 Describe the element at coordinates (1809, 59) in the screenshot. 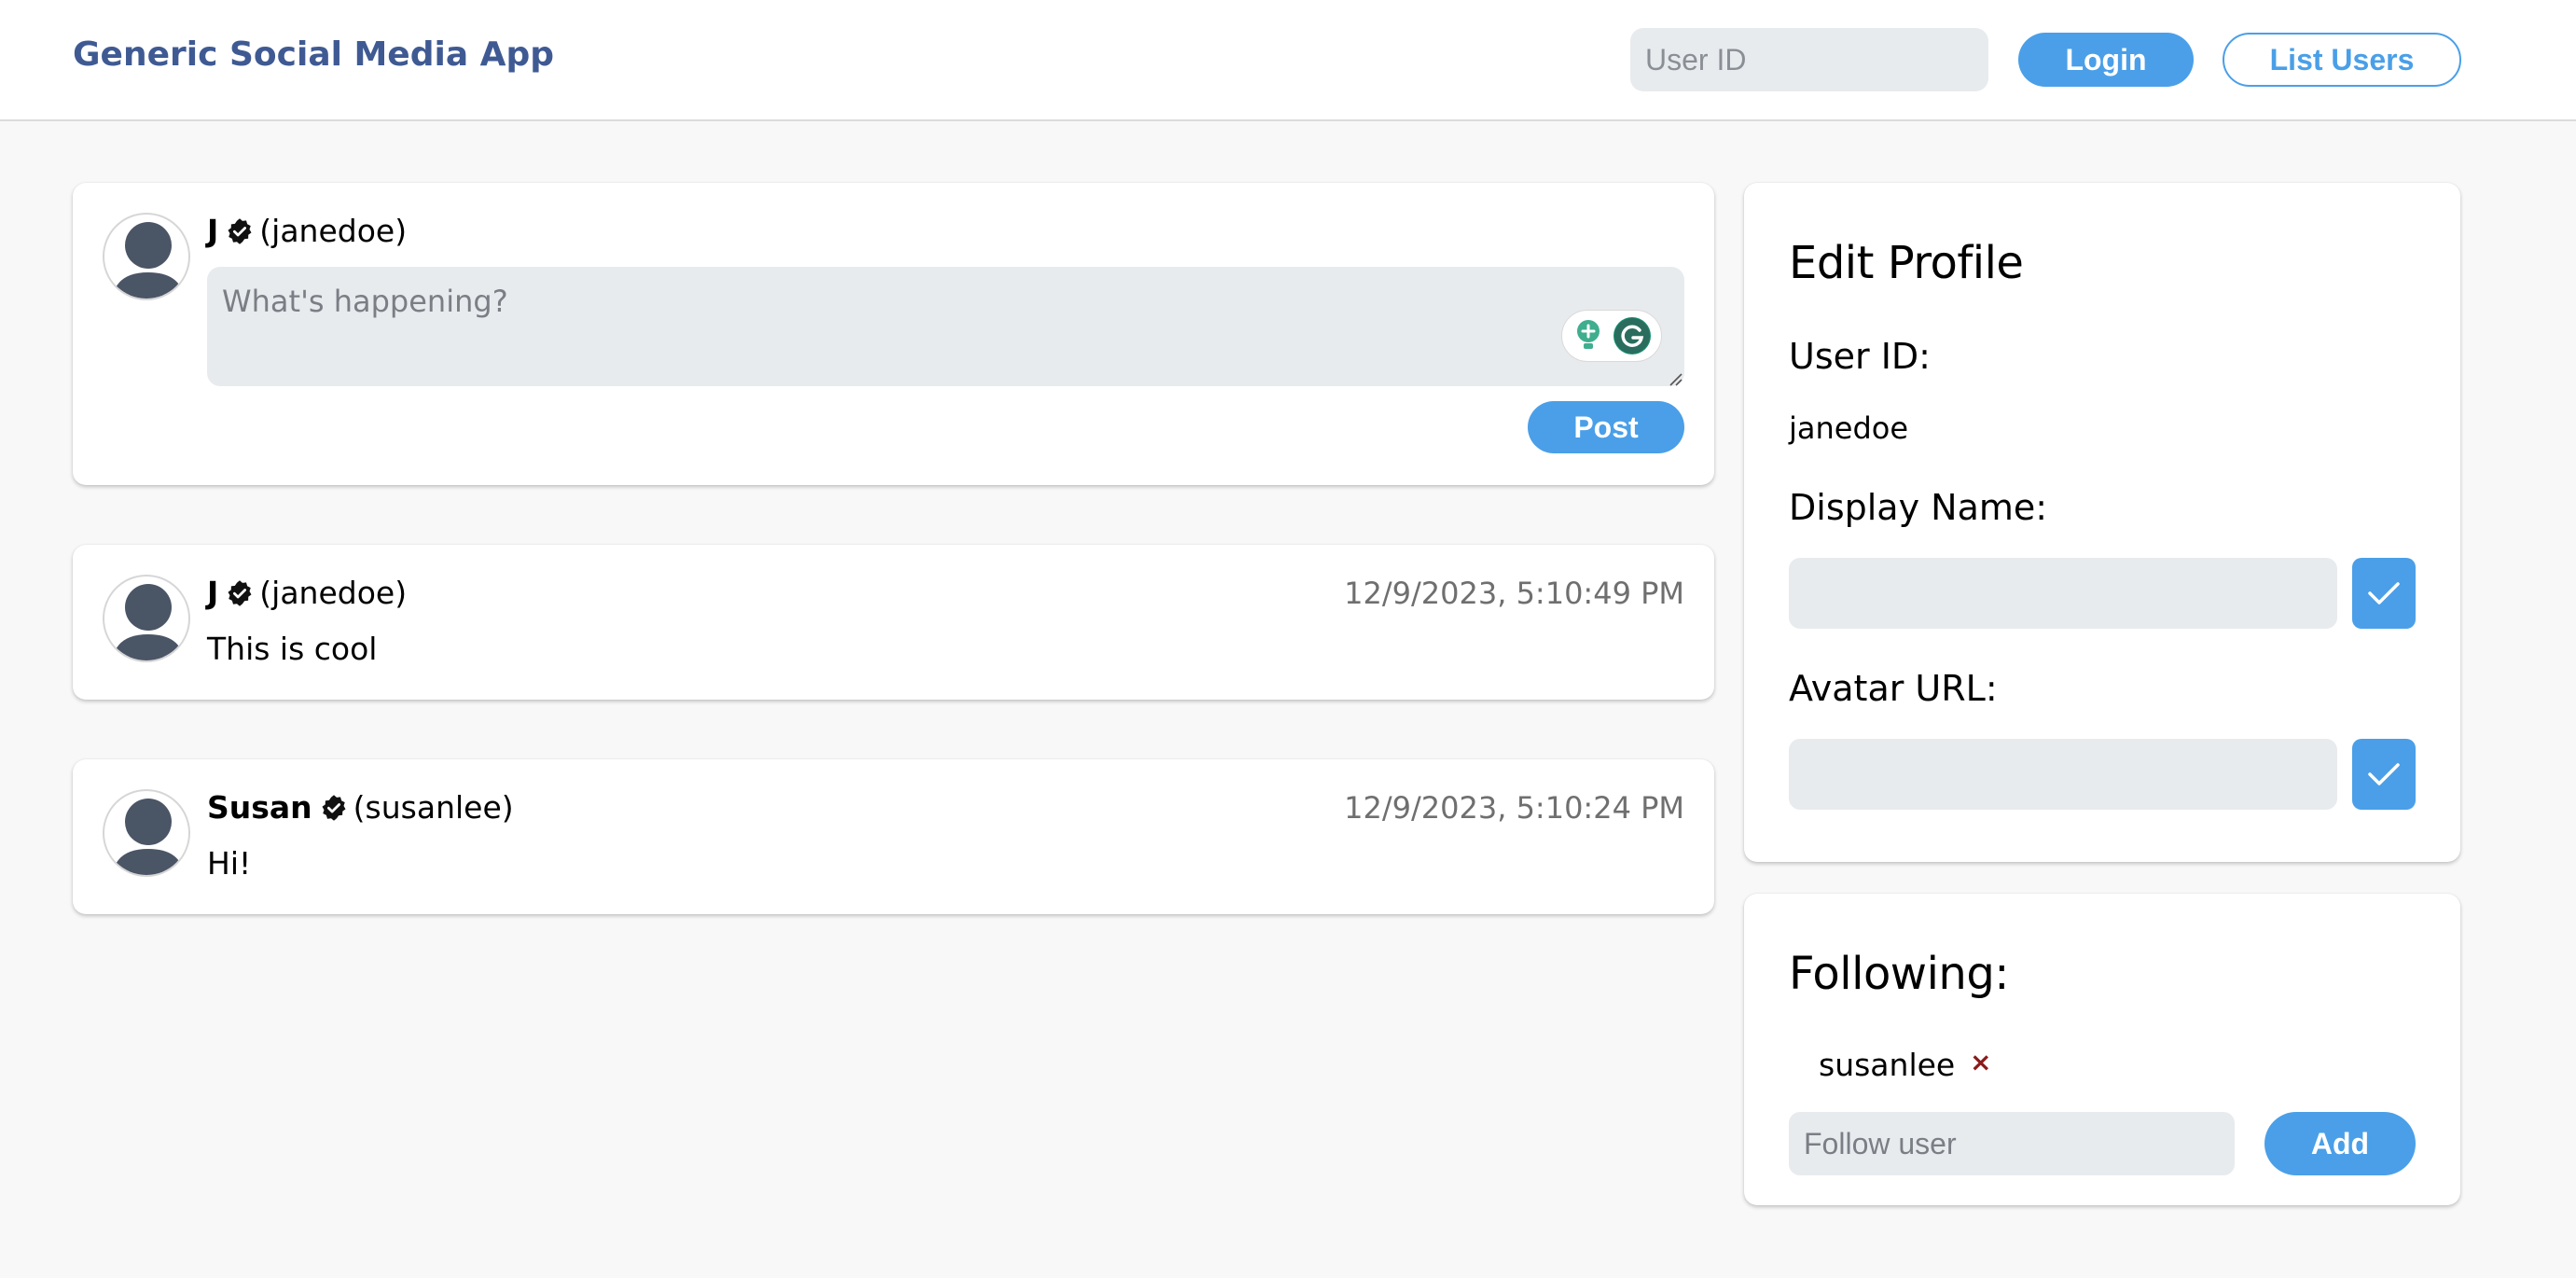

I see `user-id-input` at that location.